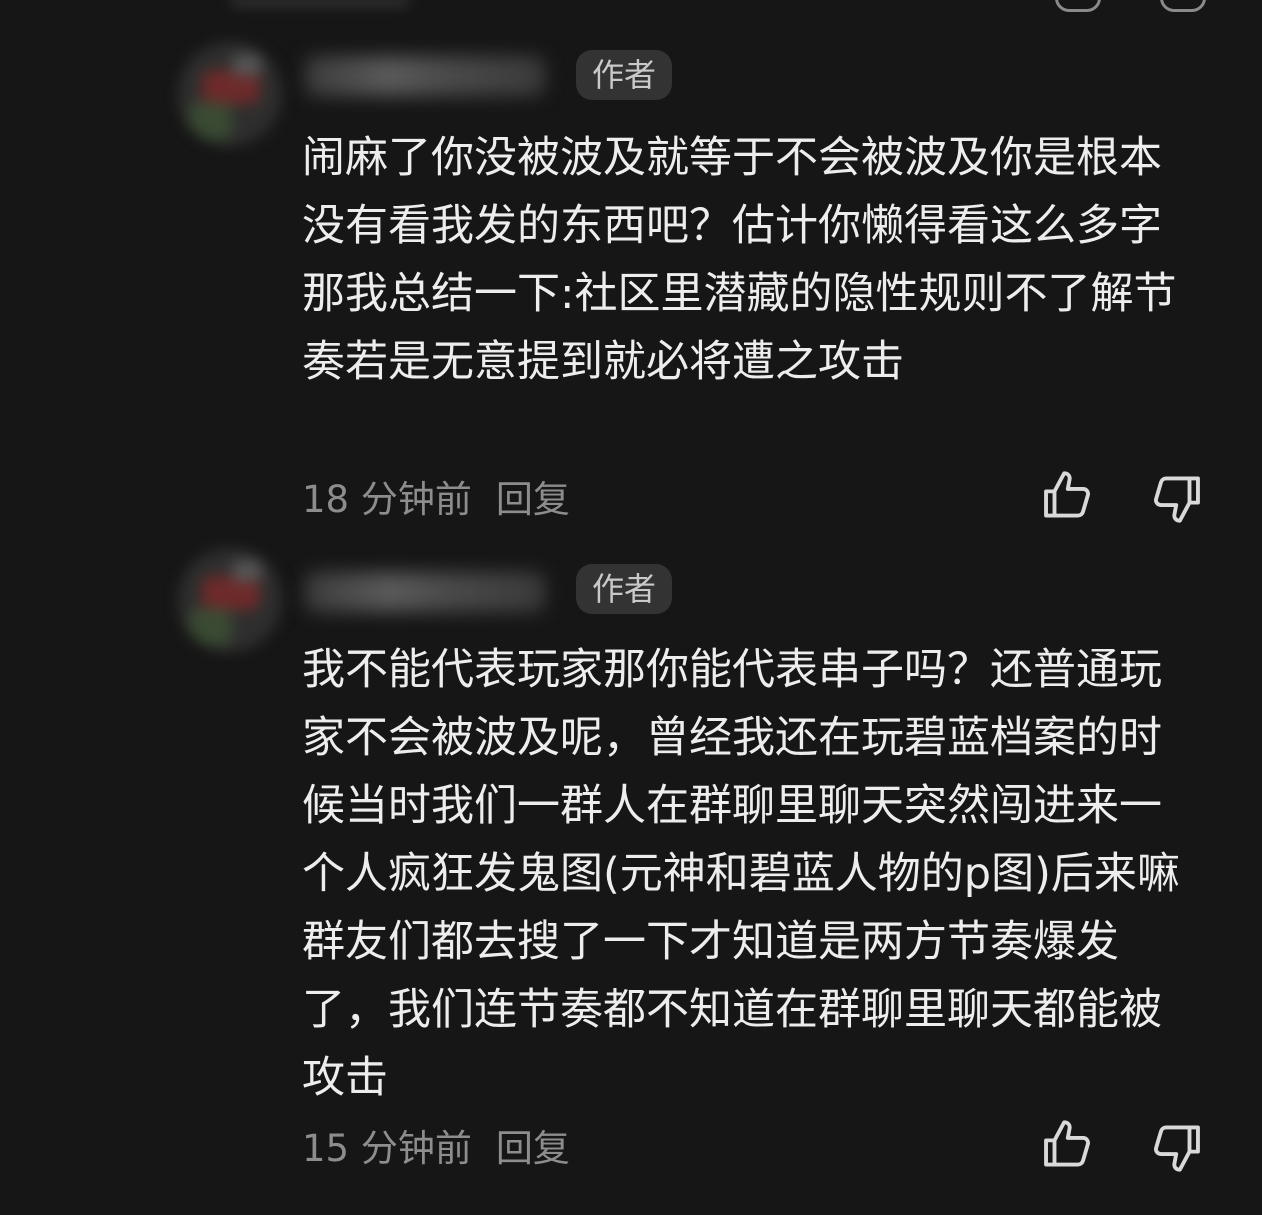 This screenshot has width=1262, height=1215. Describe the element at coordinates (631, 7) in the screenshot. I see `previous-comment-fragment` at that location.